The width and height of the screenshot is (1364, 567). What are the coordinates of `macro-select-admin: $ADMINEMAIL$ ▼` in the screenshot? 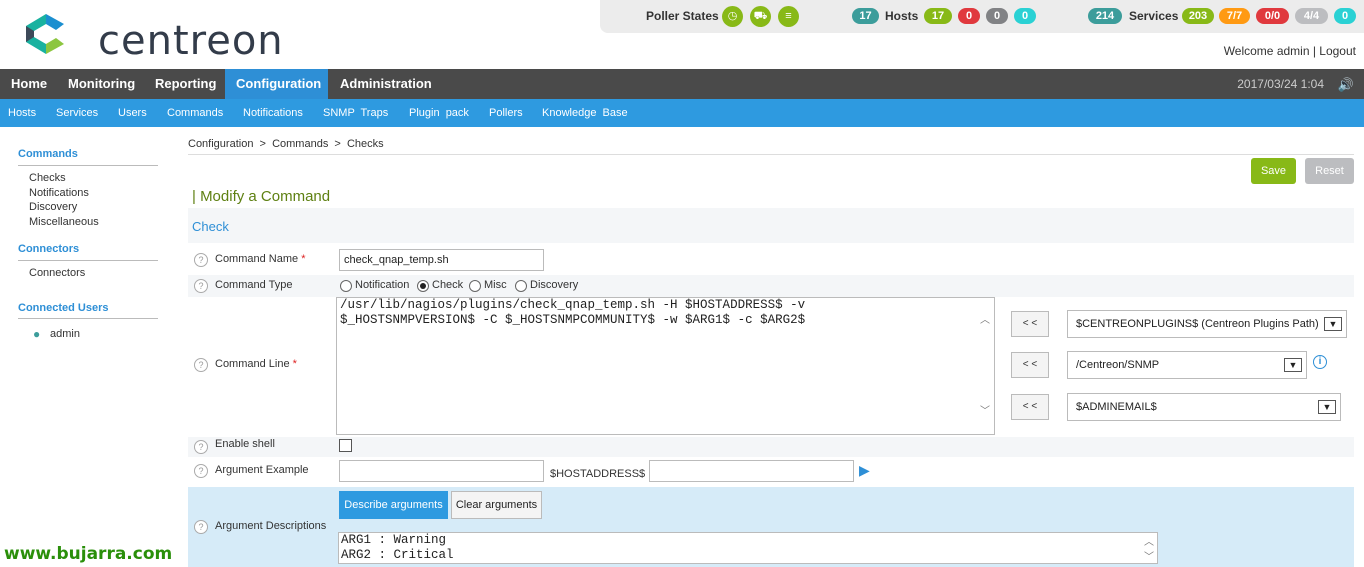 It's located at (1204, 407).